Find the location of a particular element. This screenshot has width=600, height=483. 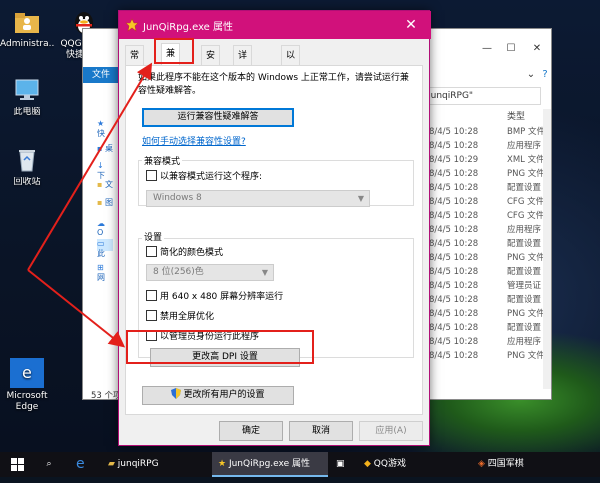

fullscreen-opt-checkbox: 禁用全屏优化 is located at coordinates (180, 316).